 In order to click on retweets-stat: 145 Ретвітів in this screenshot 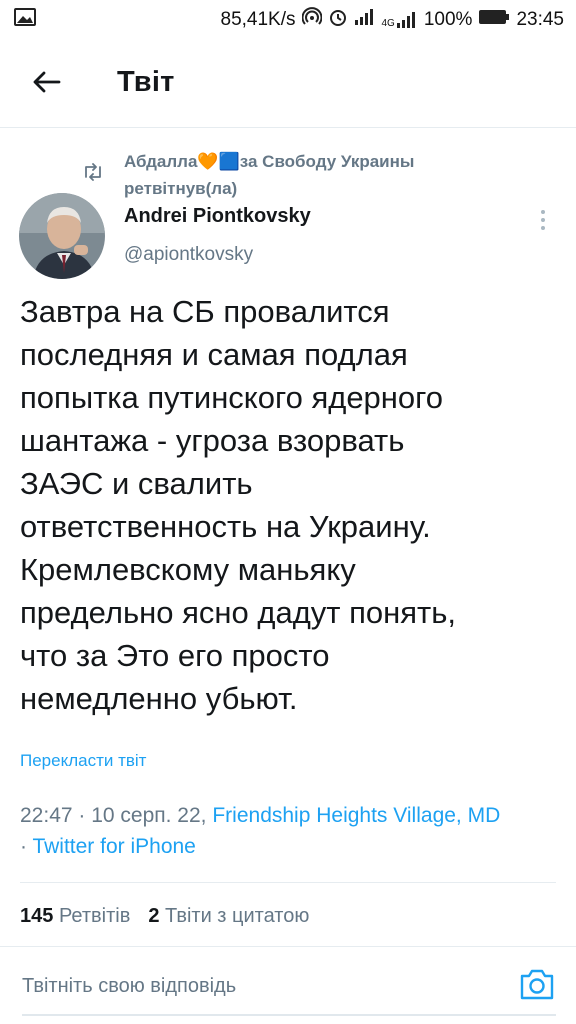, I will do `click(75, 916)`.